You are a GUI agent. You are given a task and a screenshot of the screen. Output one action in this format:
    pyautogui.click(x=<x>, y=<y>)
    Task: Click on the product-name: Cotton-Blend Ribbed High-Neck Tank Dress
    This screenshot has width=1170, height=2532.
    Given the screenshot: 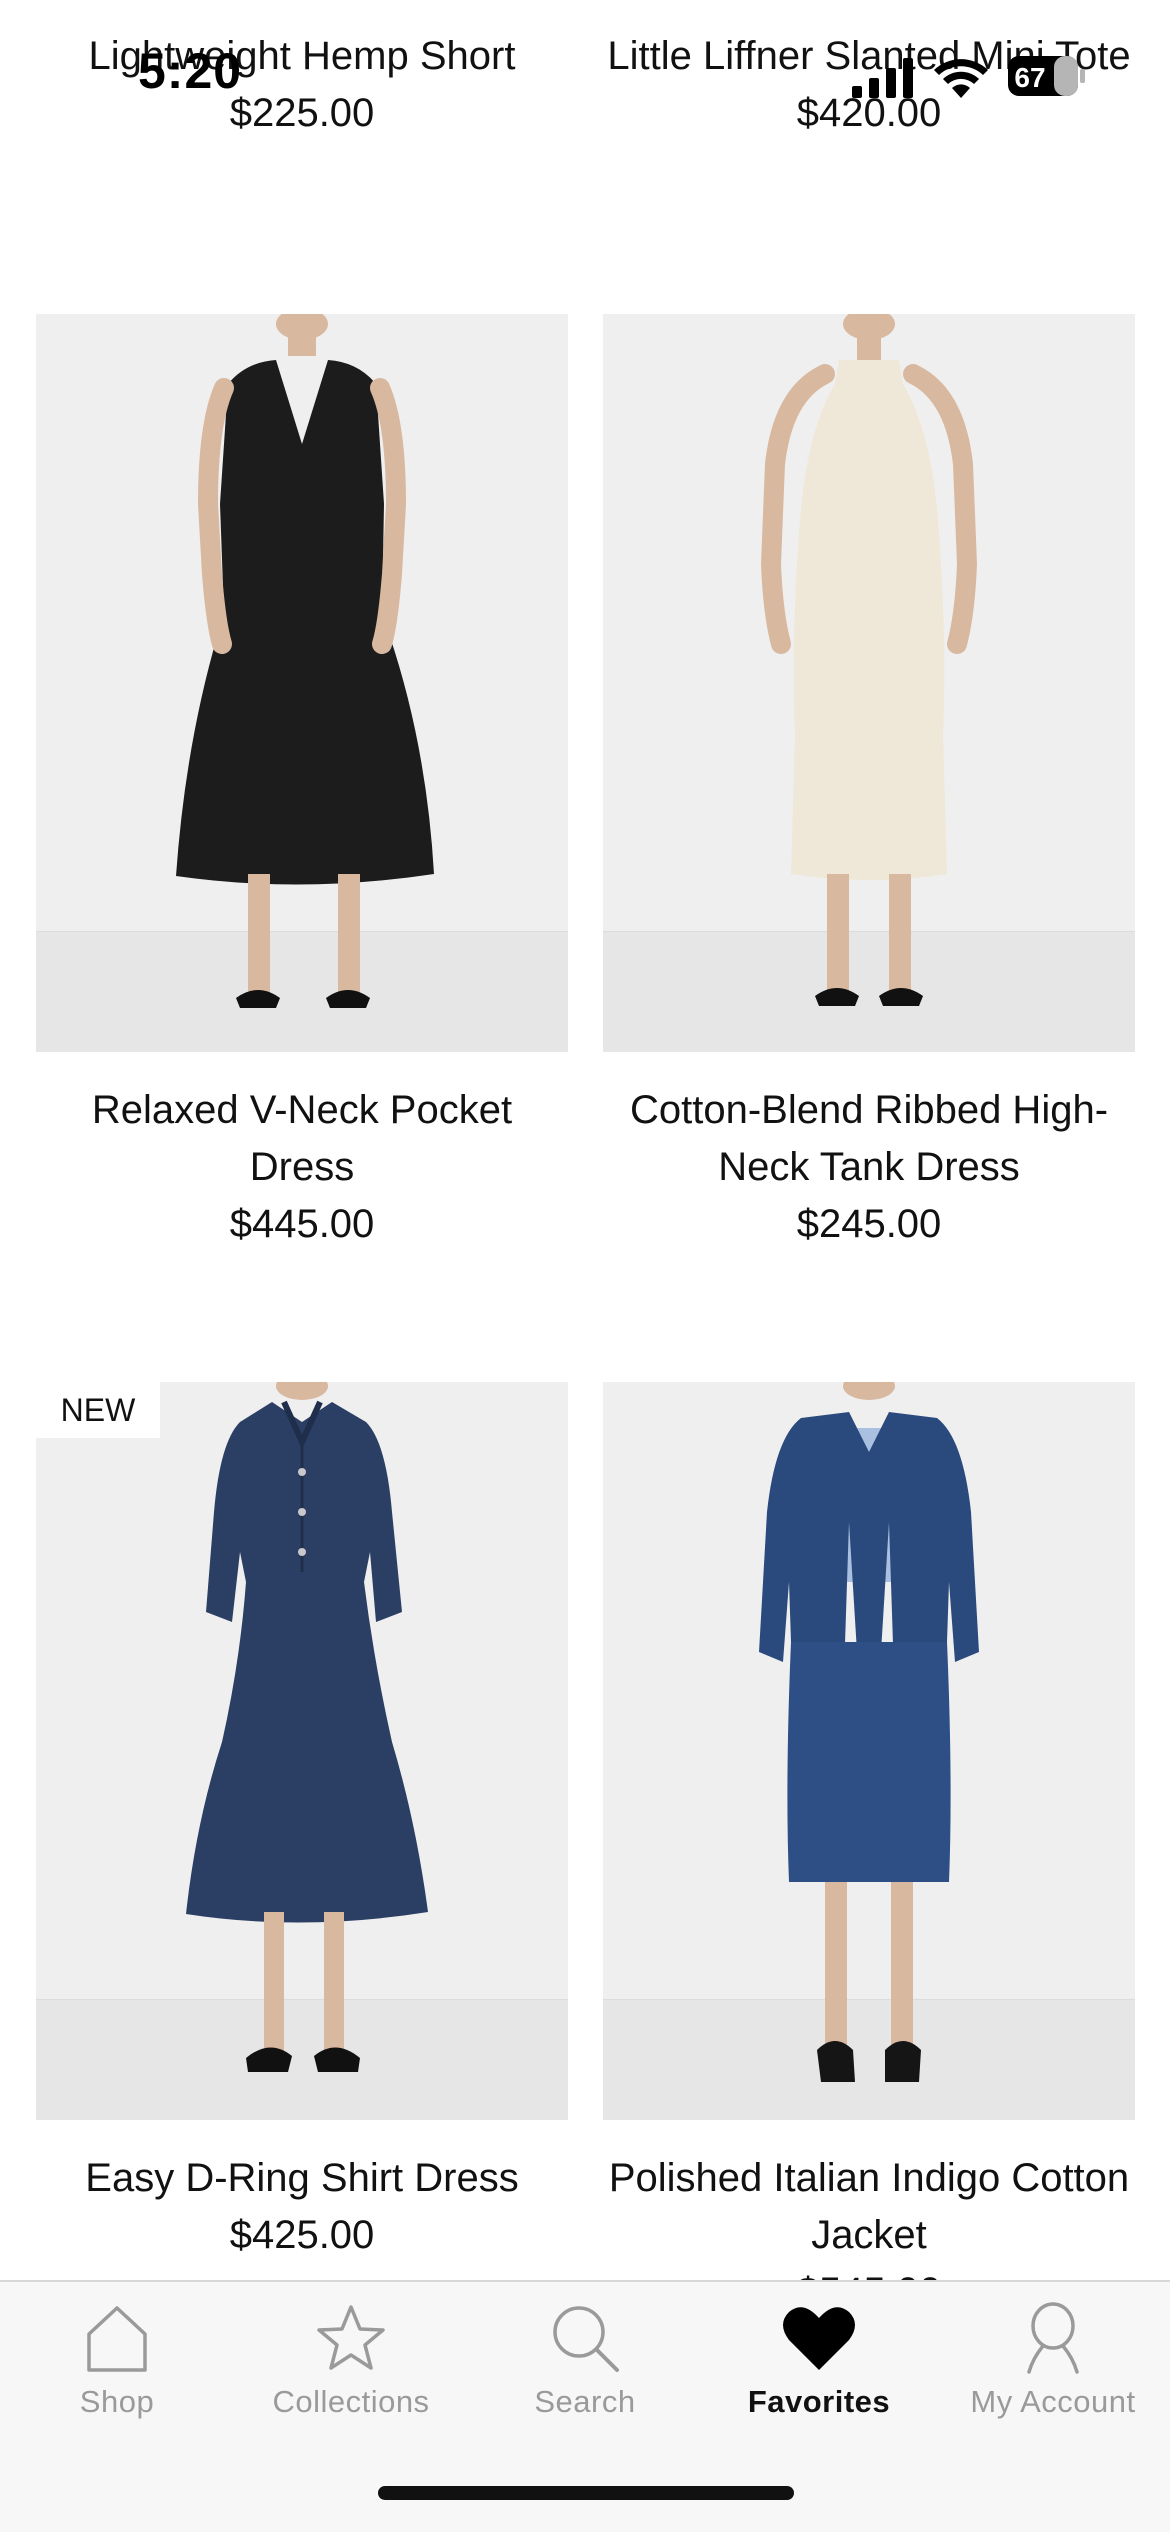 What is the action you would take?
    pyautogui.click(x=869, y=1138)
    